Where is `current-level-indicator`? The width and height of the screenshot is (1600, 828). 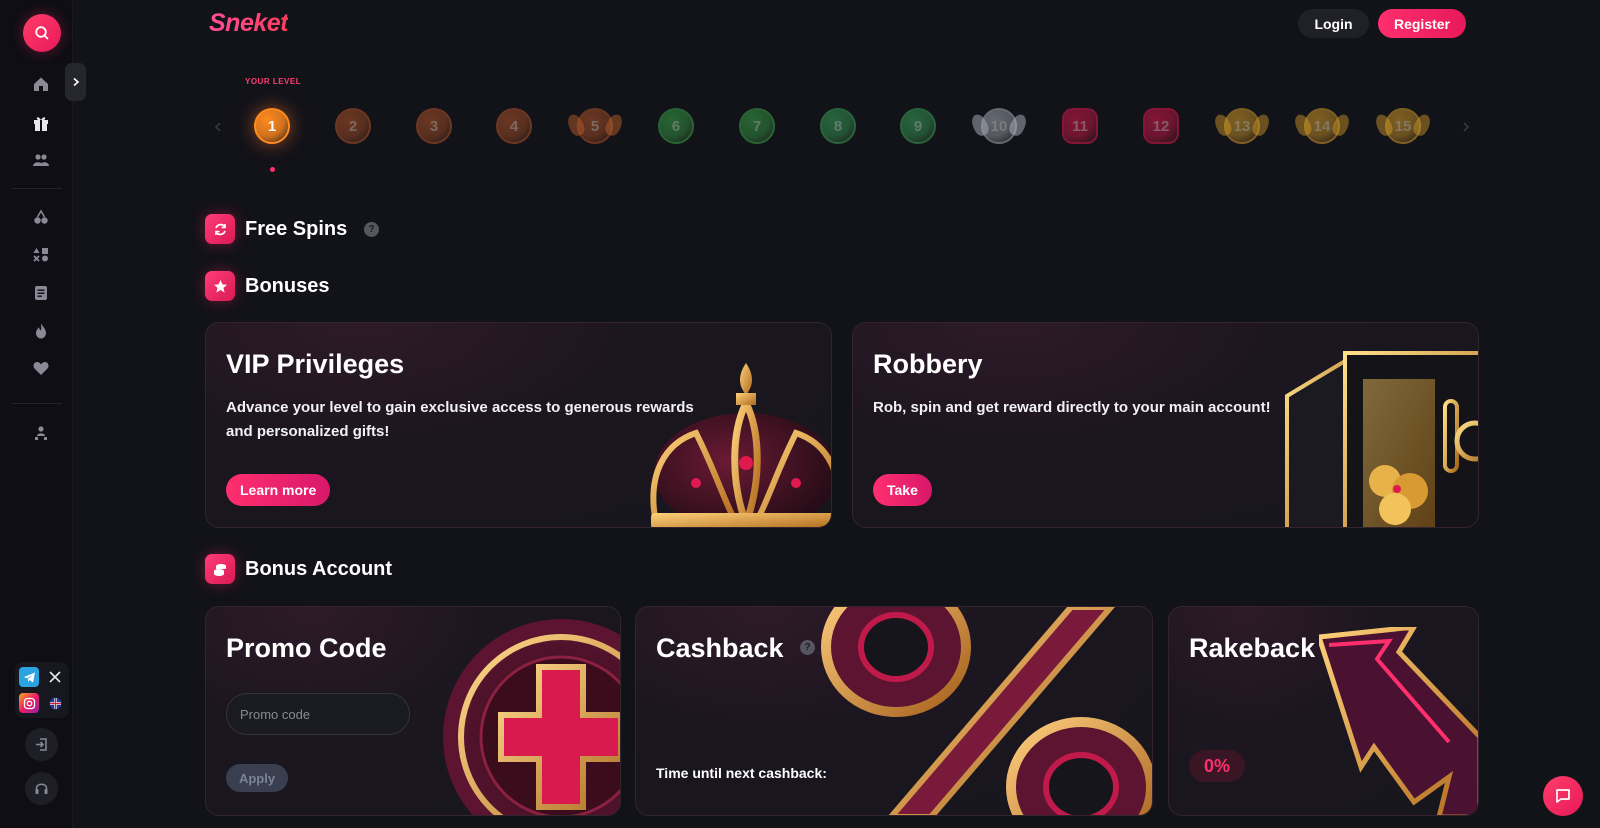
current-level-indicator is located at coordinates (272, 169).